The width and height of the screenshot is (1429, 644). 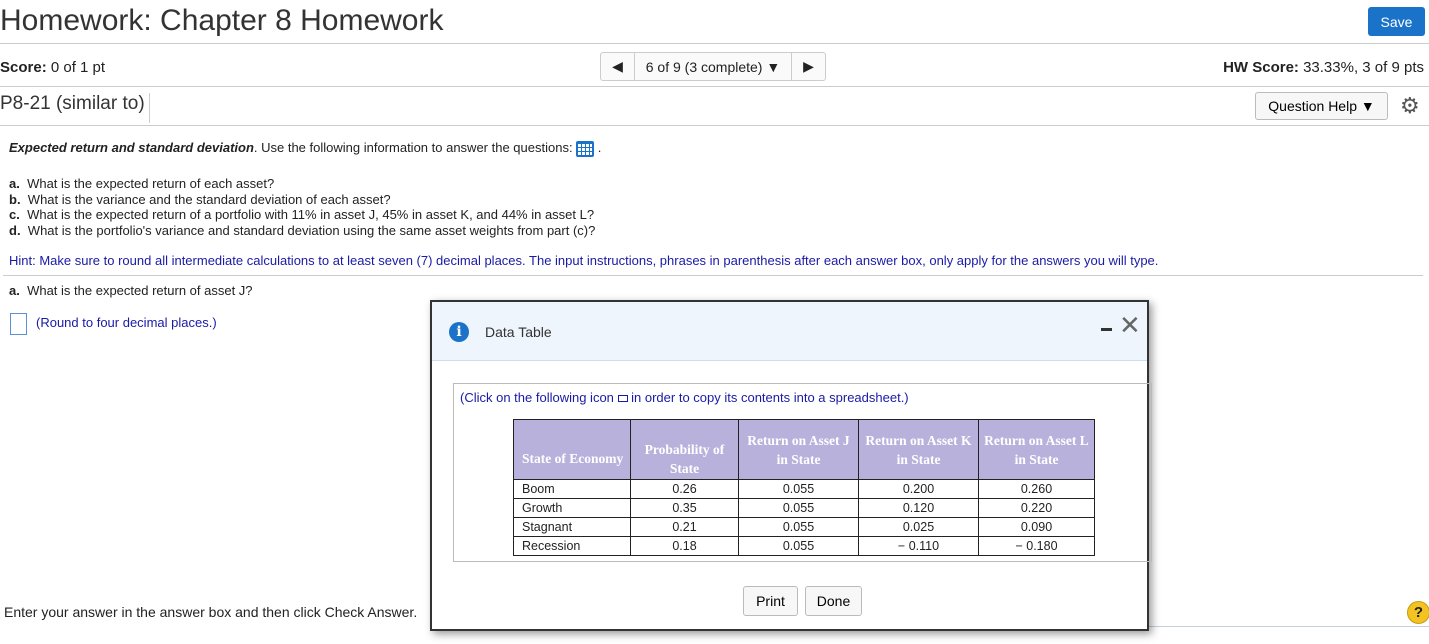 I want to click on column-header: Return on Asset K in State, so click(x=918, y=449).